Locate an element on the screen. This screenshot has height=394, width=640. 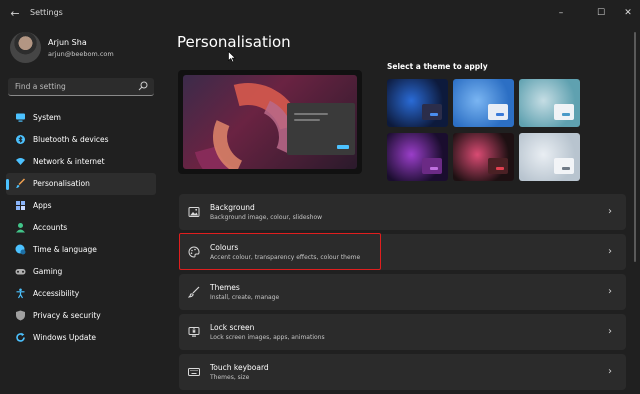
page-title: Personalisation is located at coordinates (234, 42).